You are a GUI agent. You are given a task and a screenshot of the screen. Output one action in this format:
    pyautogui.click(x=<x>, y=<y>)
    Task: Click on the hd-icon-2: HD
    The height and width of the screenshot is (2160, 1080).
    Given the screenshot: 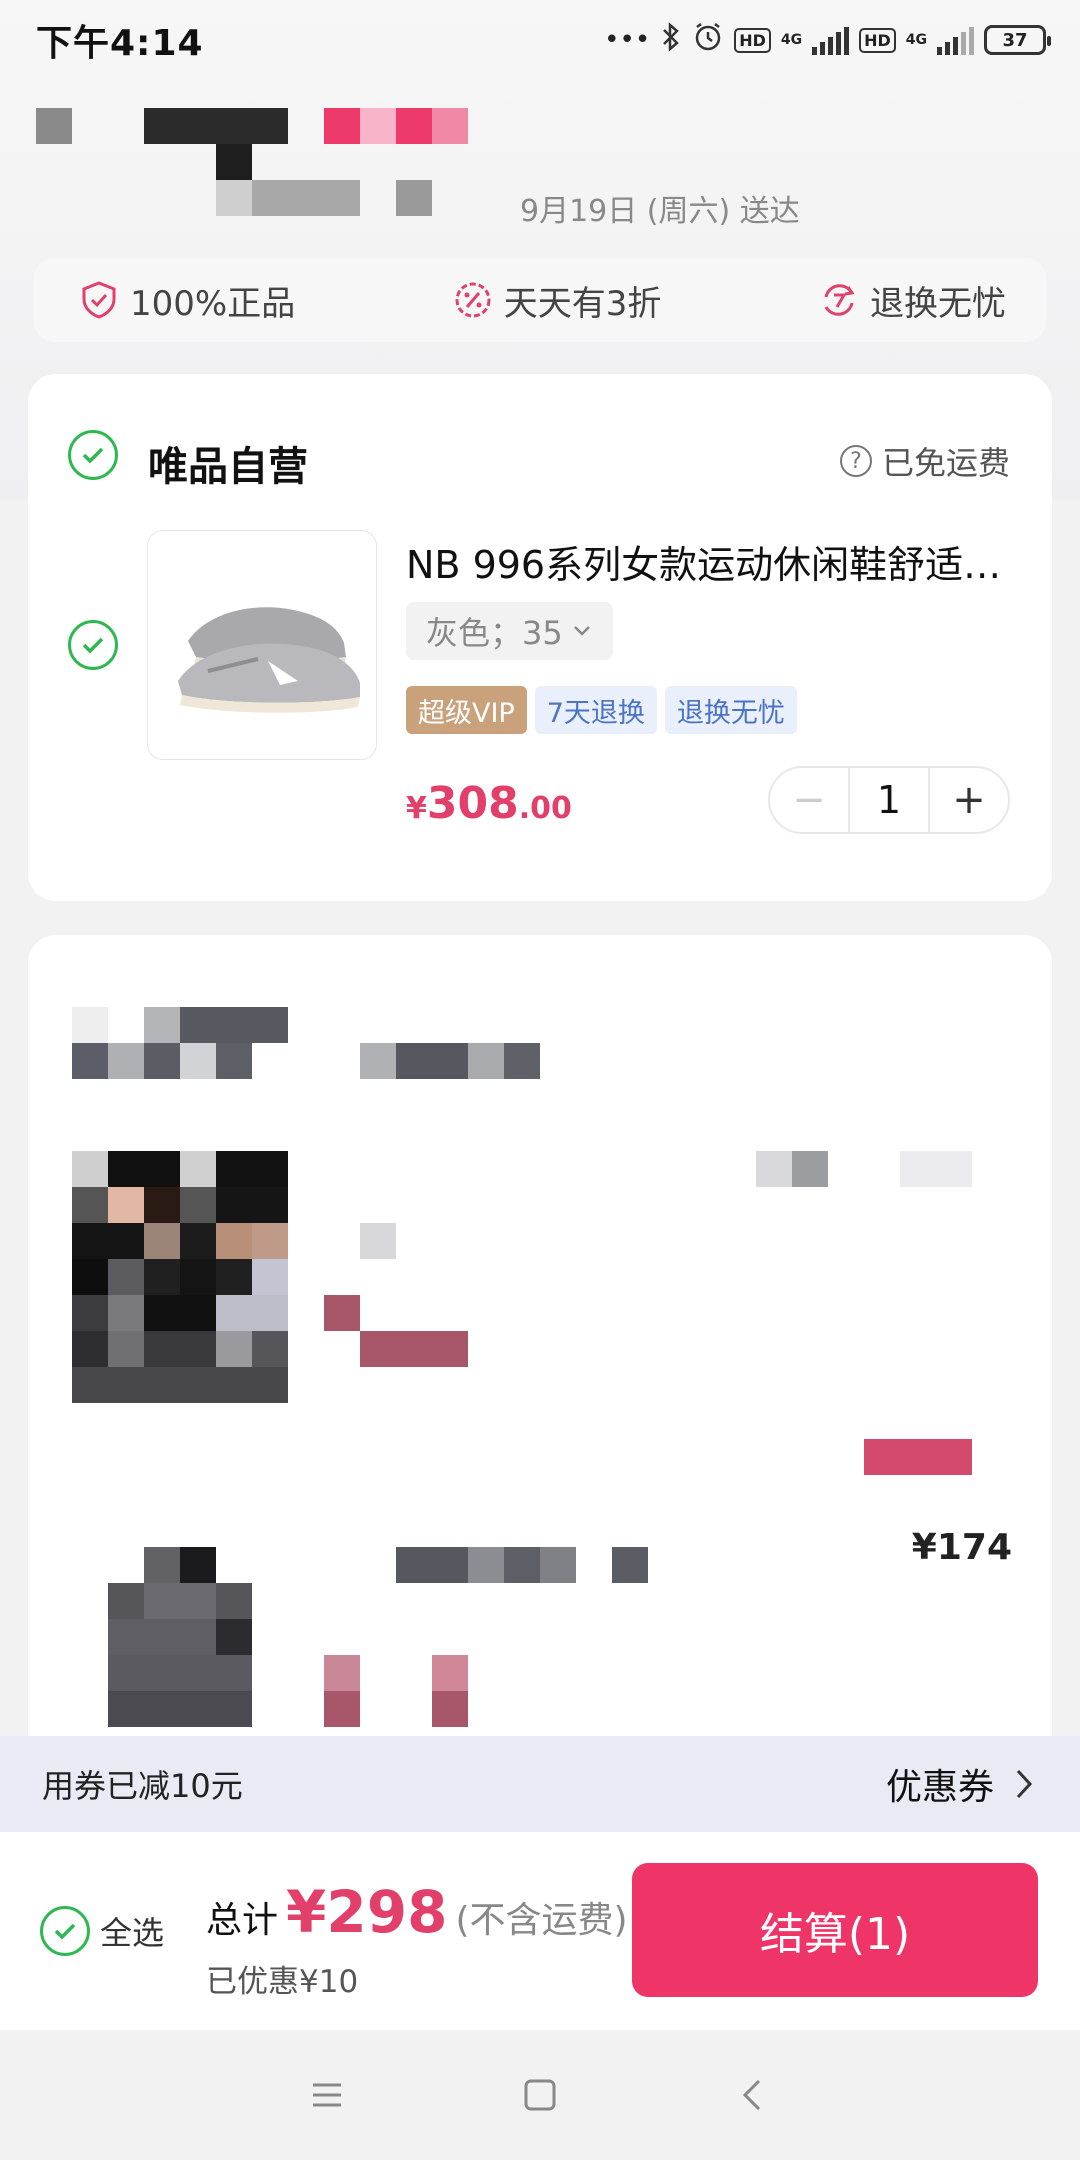 What is the action you would take?
    pyautogui.click(x=877, y=40)
    